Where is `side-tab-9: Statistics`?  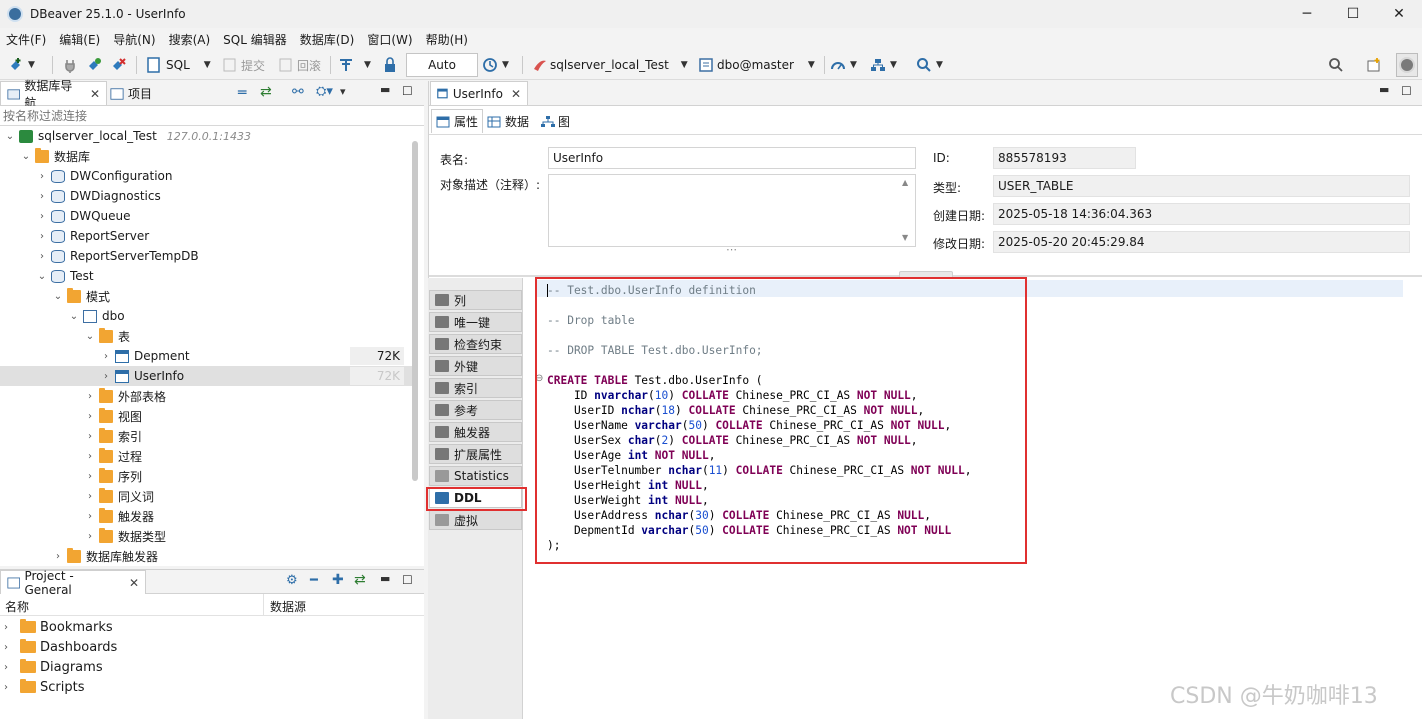
side-tab-9: Statistics is located at coordinates (475, 476).